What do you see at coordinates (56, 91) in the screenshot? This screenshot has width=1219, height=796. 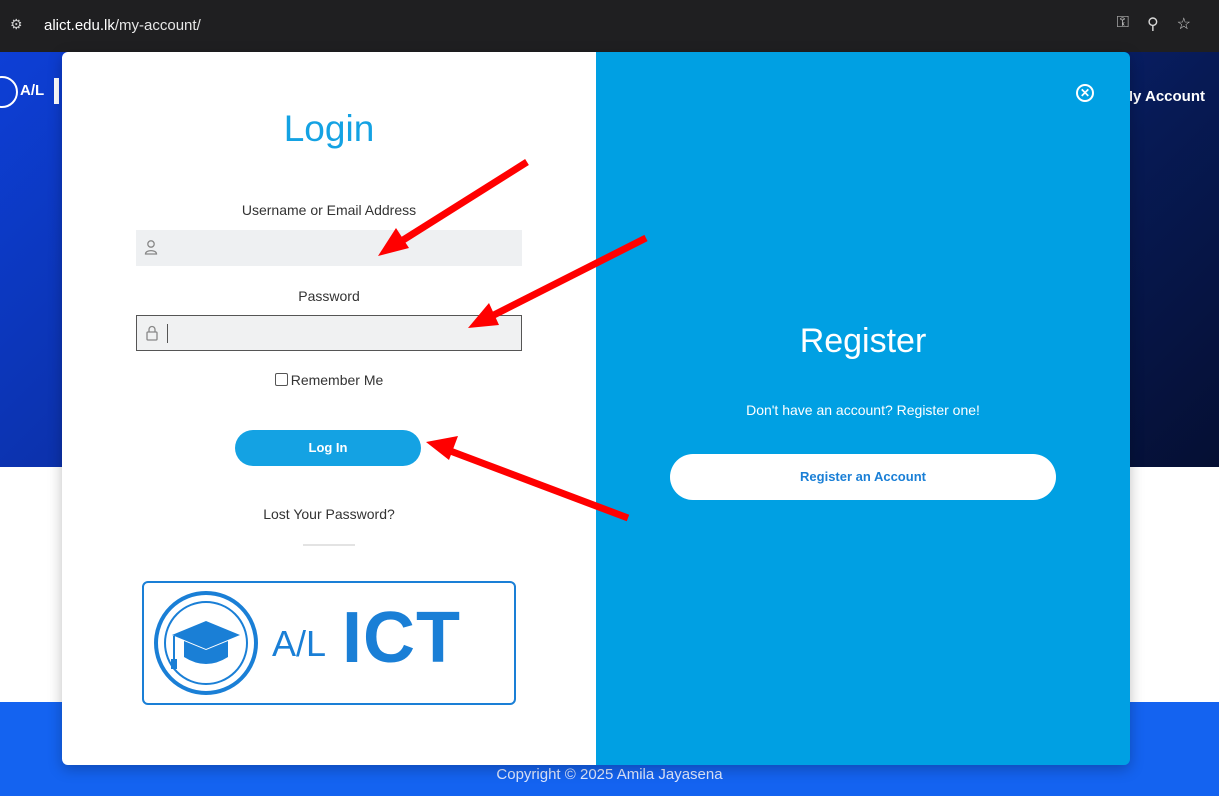 I see `logo-bar` at bounding box center [56, 91].